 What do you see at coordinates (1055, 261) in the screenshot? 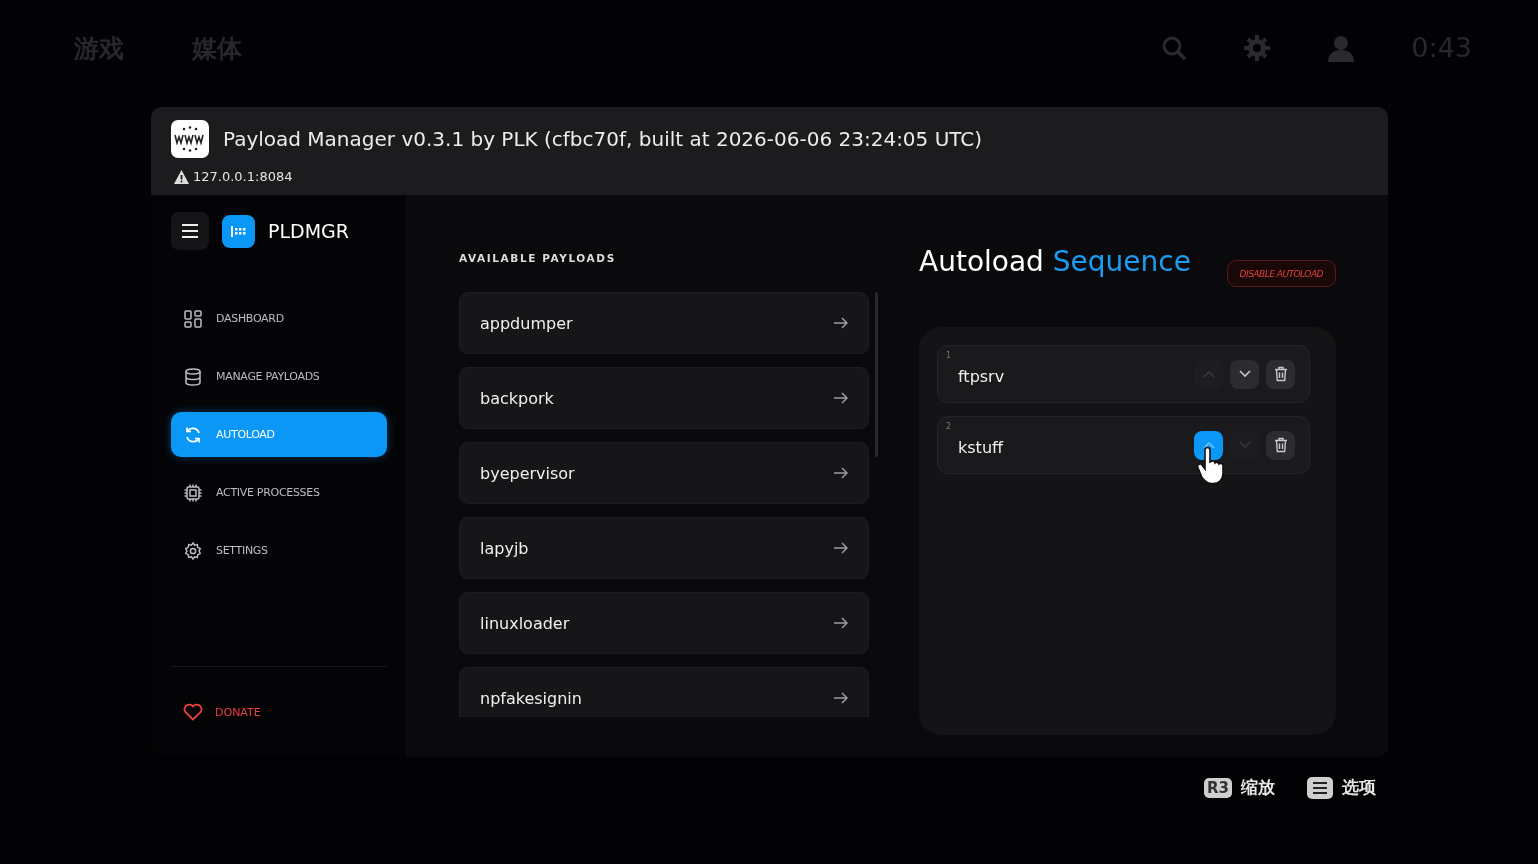
I see `page-title: Autoload Sequence` at bounding box center [1055, 261].